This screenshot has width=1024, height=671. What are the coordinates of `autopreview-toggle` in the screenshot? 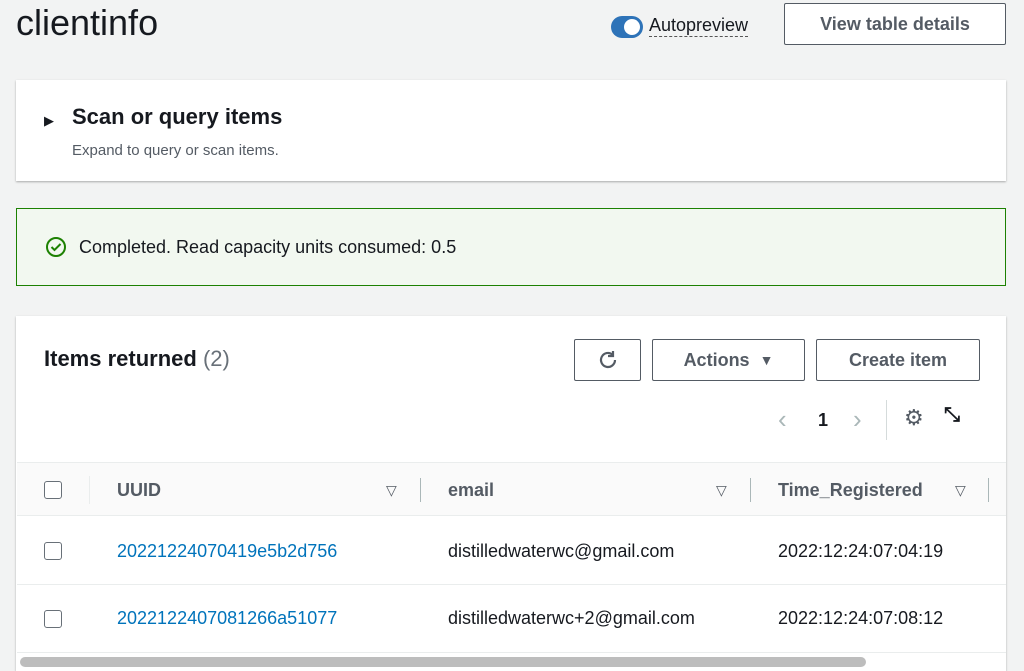 It's located at (627, 27).